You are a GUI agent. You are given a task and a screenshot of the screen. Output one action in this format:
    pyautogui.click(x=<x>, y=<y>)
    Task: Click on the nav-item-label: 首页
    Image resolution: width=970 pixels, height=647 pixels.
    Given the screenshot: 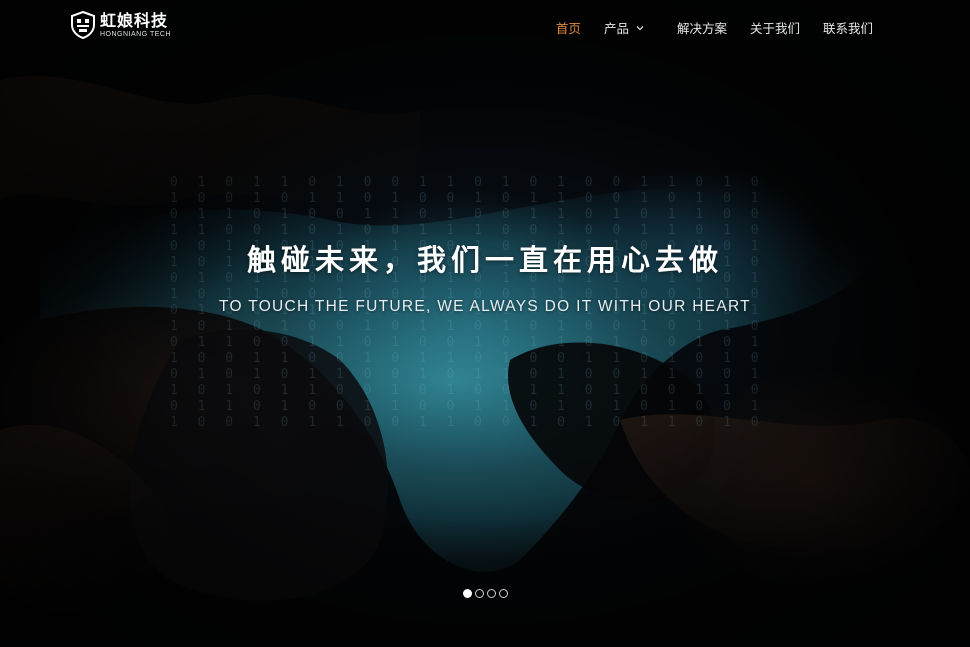 What is the action you would take?
    pyautogui.click(x=568, y=28)
    